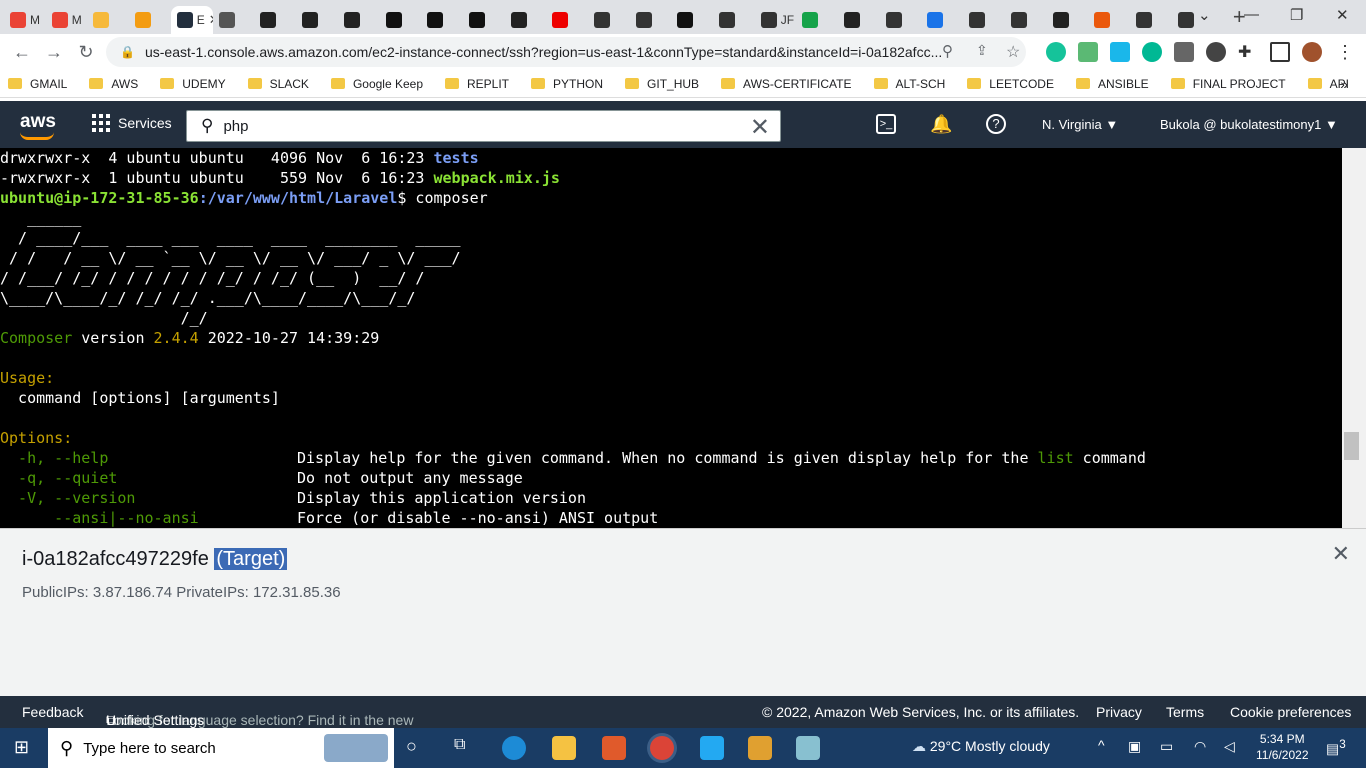 The image size is (1366, 768). I want to click on minimize-icon: —, so click(1251, 14).